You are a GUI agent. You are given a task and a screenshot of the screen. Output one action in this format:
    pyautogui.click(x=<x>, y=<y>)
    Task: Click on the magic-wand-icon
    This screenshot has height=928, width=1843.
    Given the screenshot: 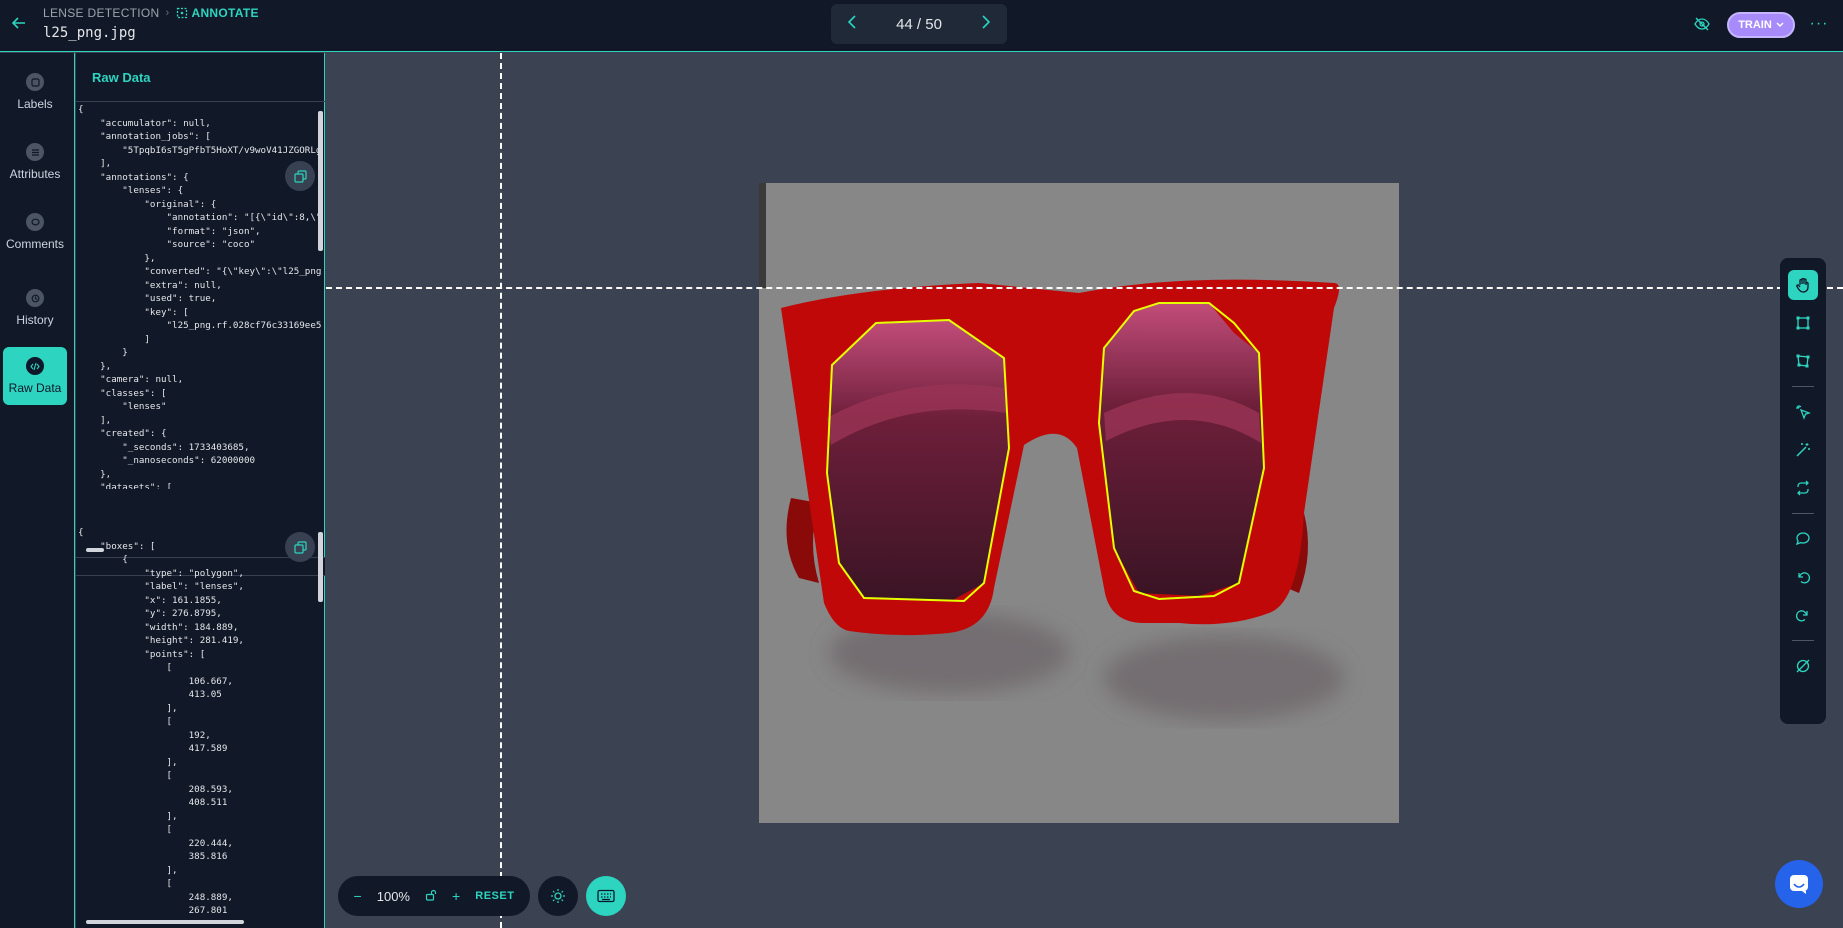 What is the action you would take?
    pyautogui.click(x=1803, y=450)
    